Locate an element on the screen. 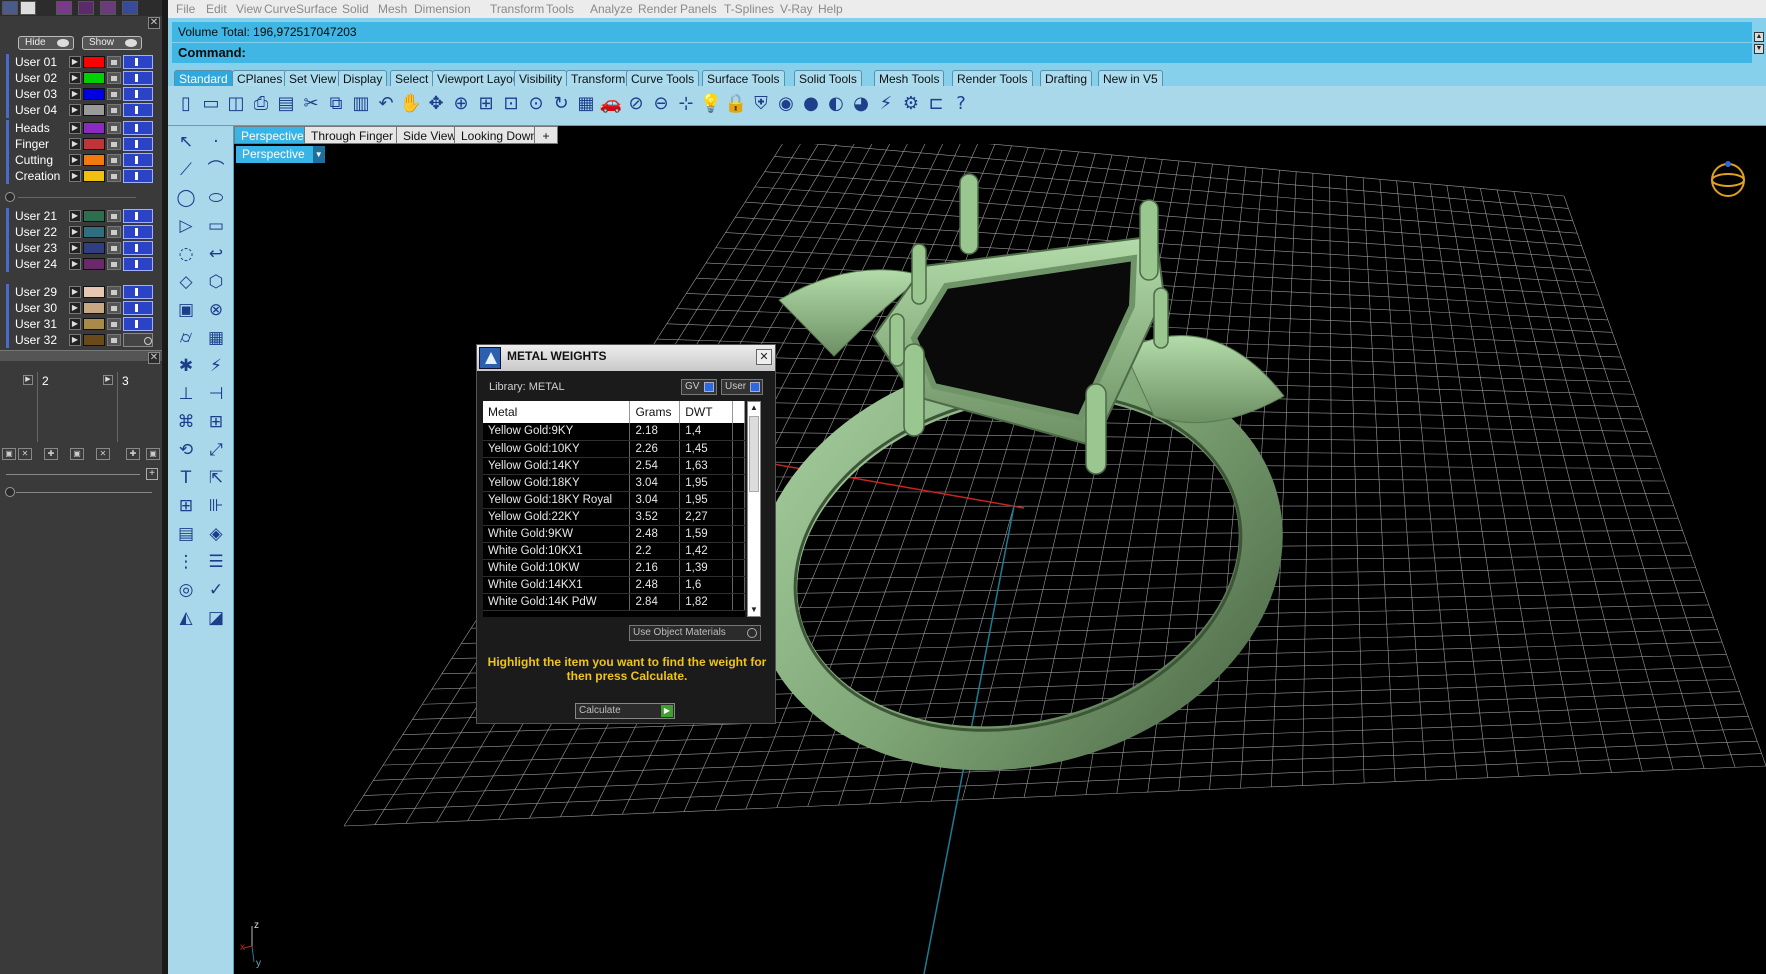 This screenshot has height=974, width=1766. tab-solid-tools: Solid Tools is located at coordinates (828, 78).